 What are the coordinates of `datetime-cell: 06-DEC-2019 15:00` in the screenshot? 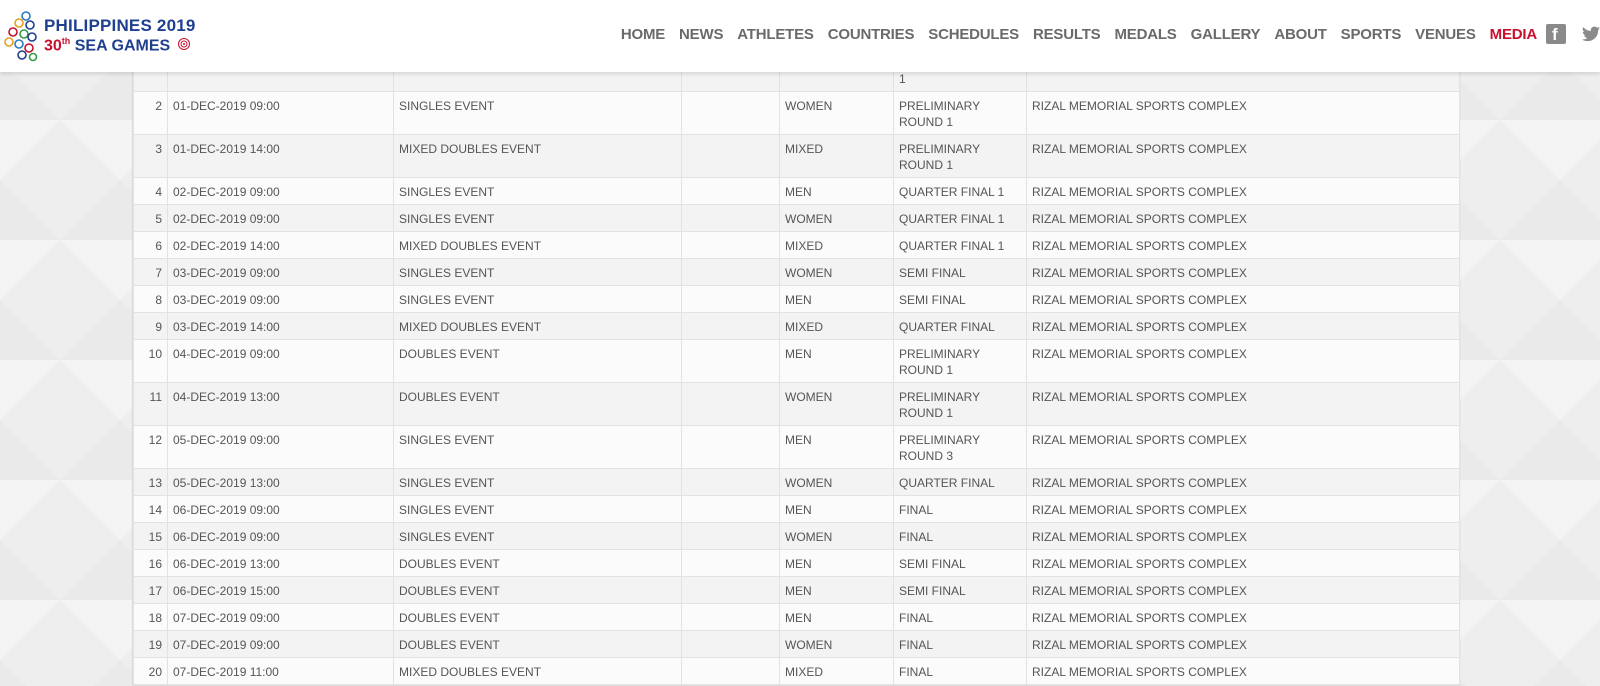 It's located at (280, 590).